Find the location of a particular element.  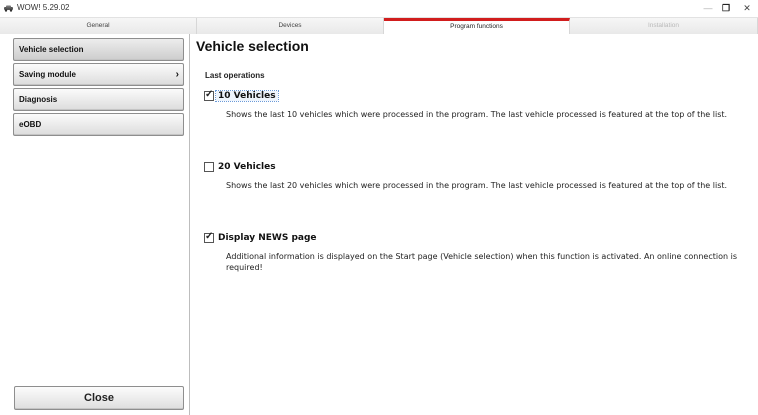

sidebar-item-diagnosis: Diagnosis is located at coordinates (98, 99).